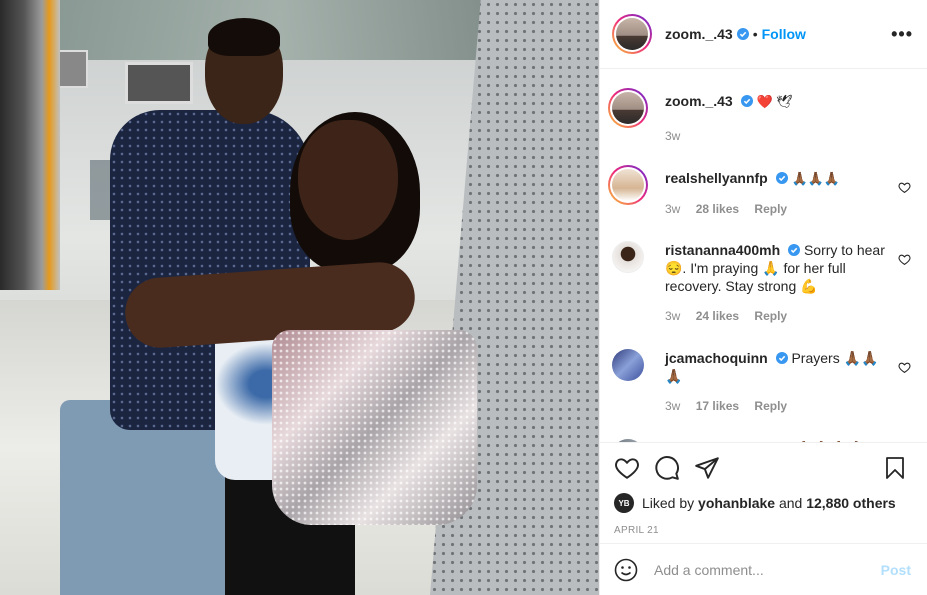 The height and width of the screenshot is (595, 927). Describe the element at coordinates (767, 569) in the screenshot. I see `comment-input` at that location.